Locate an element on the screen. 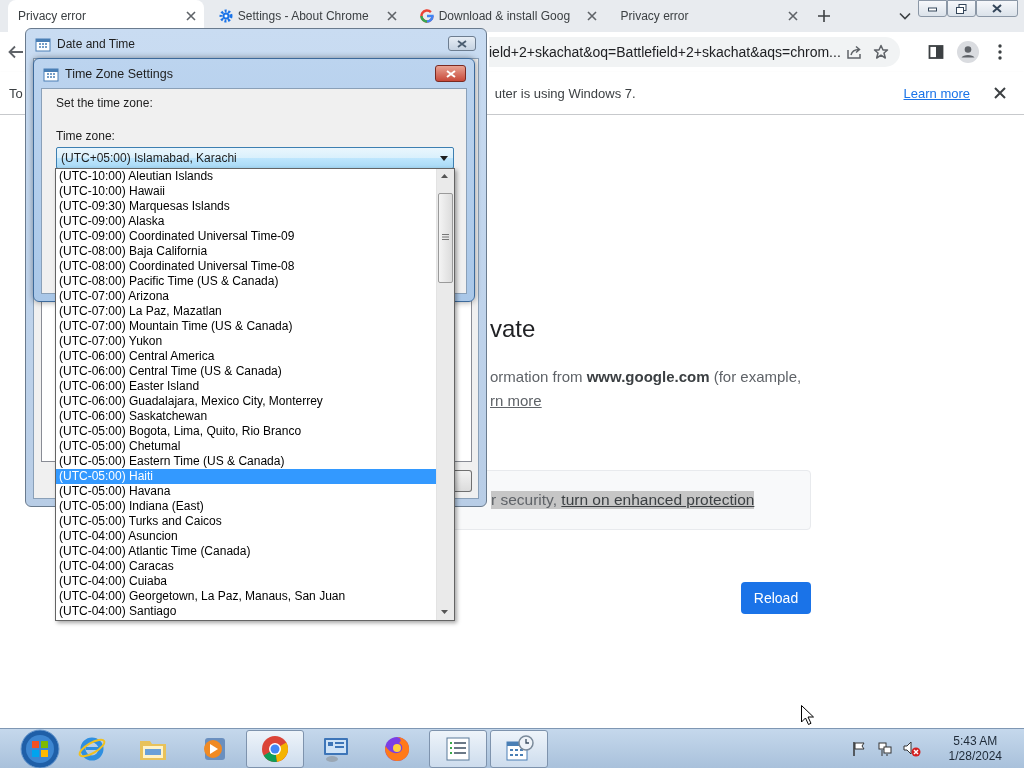 This screenshot has width=1024, height=768. dropdown-option: (UTC-04:00) Cuiaba is located at coordinates (246, 581).